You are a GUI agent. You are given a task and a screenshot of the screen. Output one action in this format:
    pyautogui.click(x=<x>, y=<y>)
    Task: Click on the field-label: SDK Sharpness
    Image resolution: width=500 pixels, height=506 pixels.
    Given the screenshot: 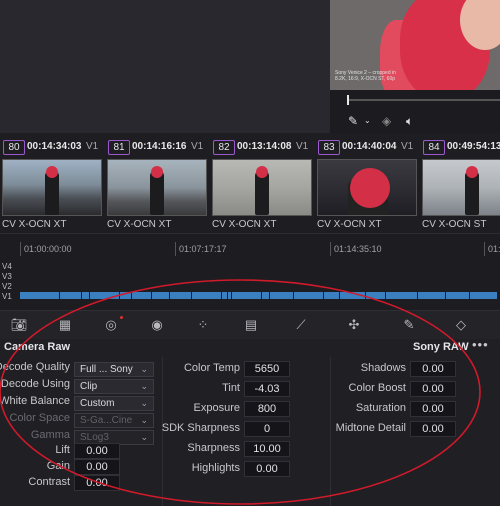 What is the action you would take?
    pyautogui.click(x=200, y=428)
    